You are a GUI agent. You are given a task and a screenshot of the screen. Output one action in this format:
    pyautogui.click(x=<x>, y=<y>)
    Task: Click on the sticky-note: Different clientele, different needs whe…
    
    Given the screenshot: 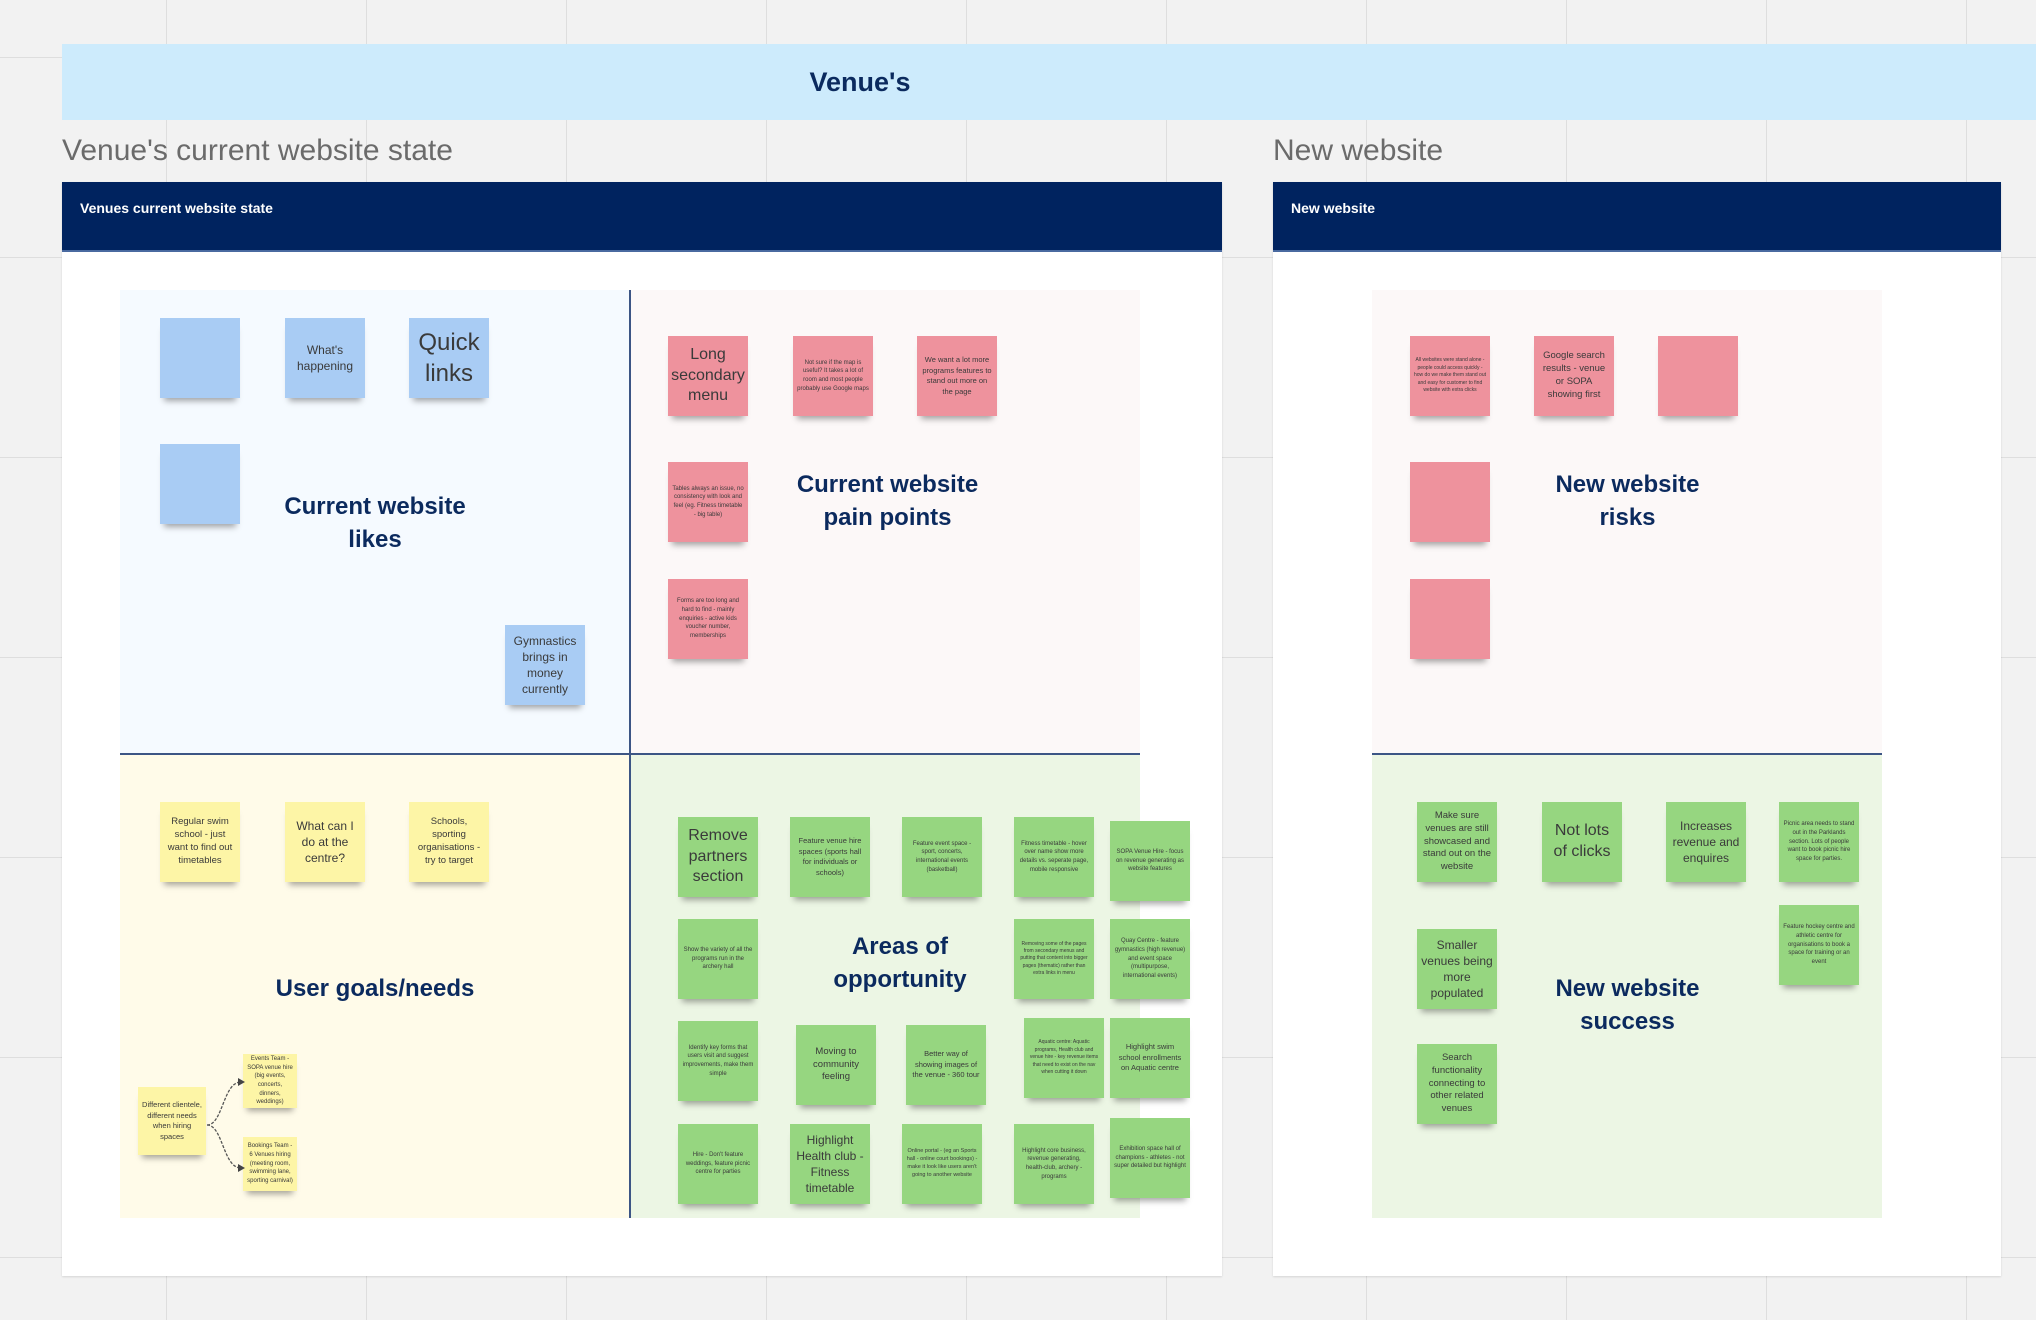 What is the action you would take?
    pyautogui.click(x=172, y=1121)
    